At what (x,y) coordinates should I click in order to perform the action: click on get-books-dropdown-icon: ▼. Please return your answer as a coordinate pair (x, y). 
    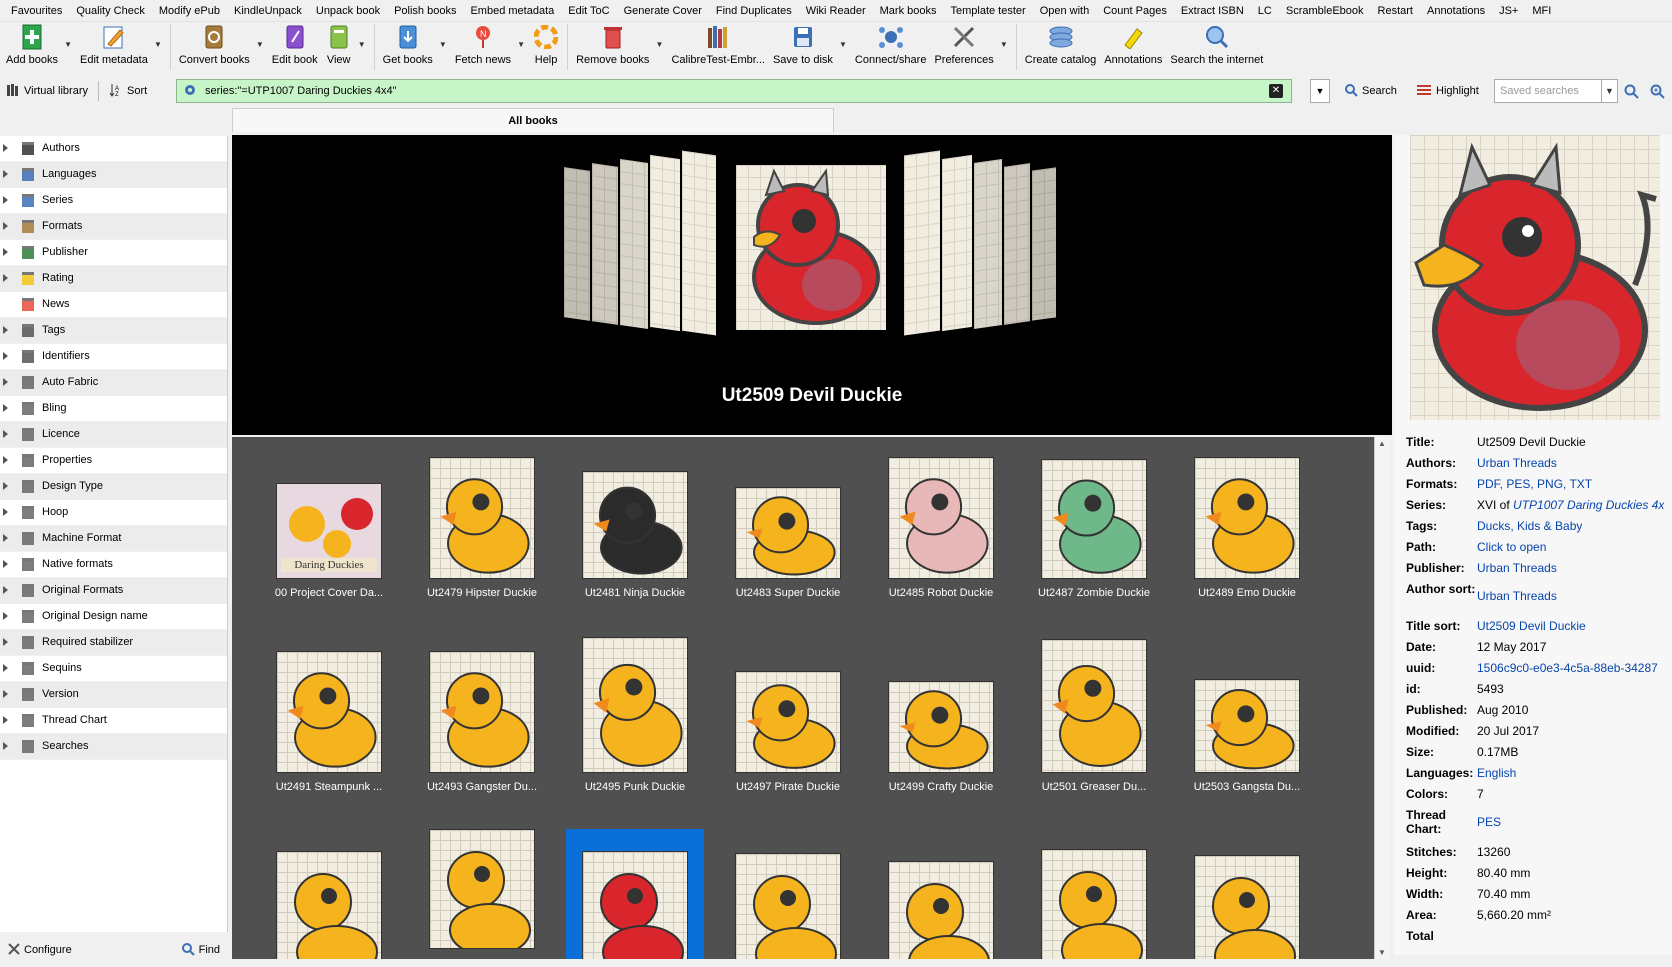
    Looking at the image, I should click on (443, 44).